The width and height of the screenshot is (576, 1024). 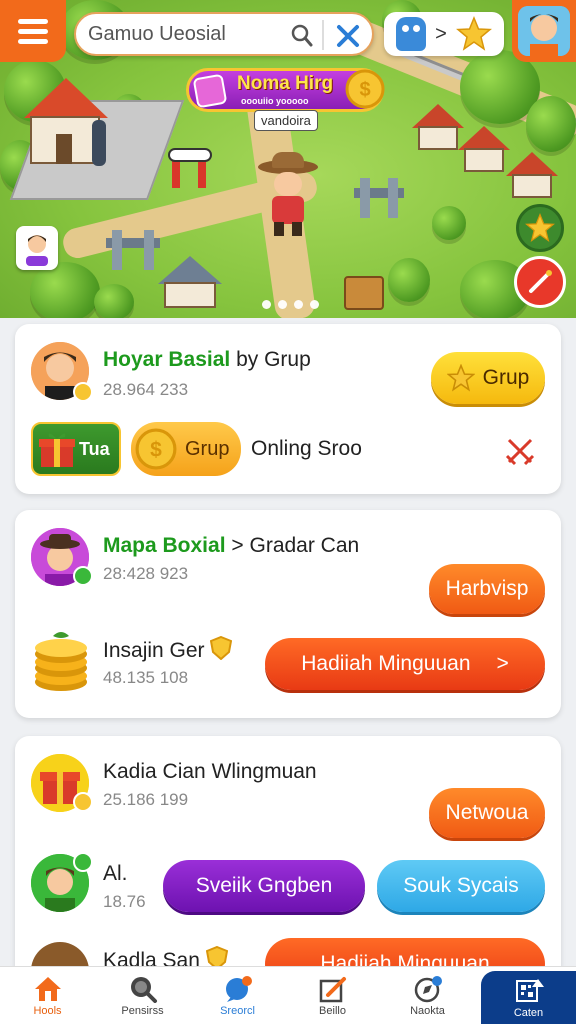 I want to click on online-status-text: Onling Sroo, so click(x=306, y=448).